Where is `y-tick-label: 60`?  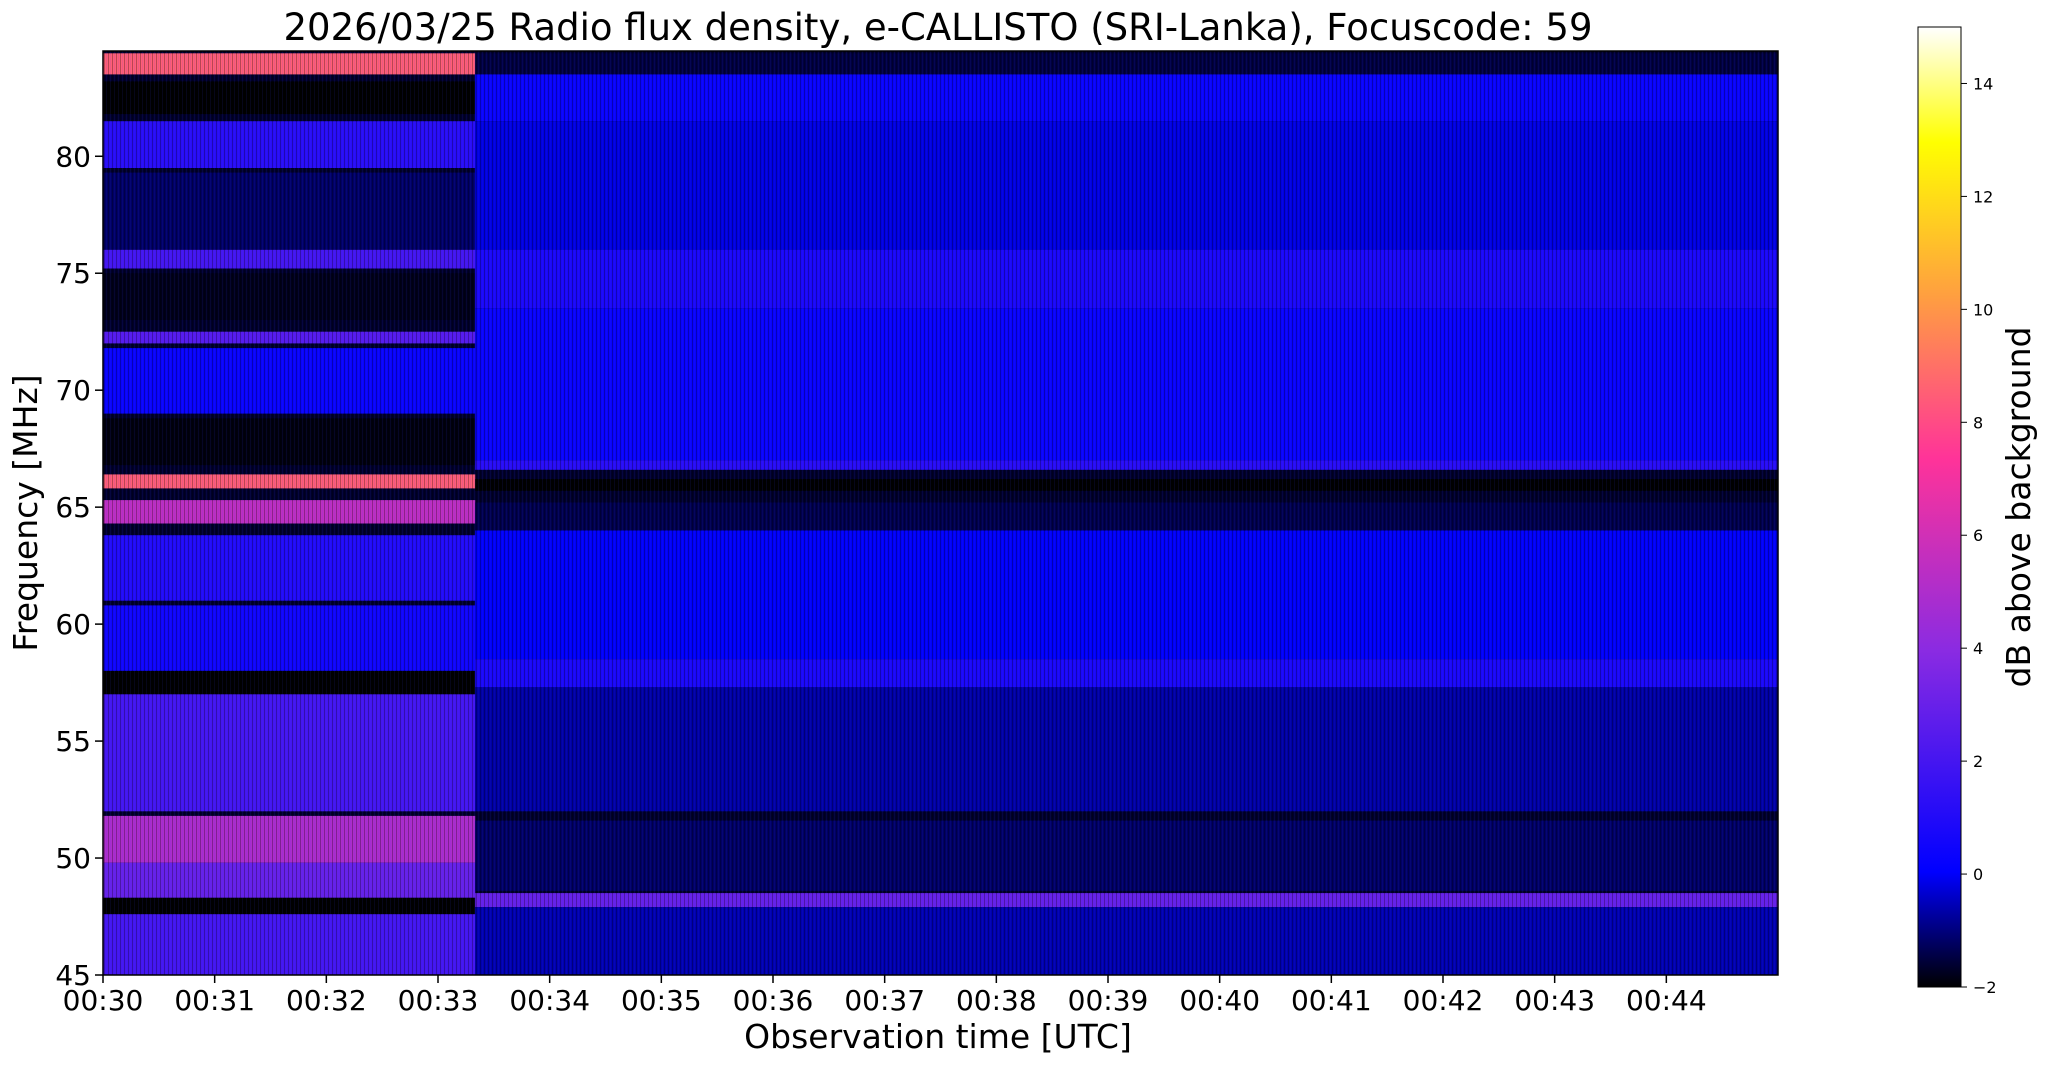
y-tick-label: 60 is located at coordinates (73, 624).